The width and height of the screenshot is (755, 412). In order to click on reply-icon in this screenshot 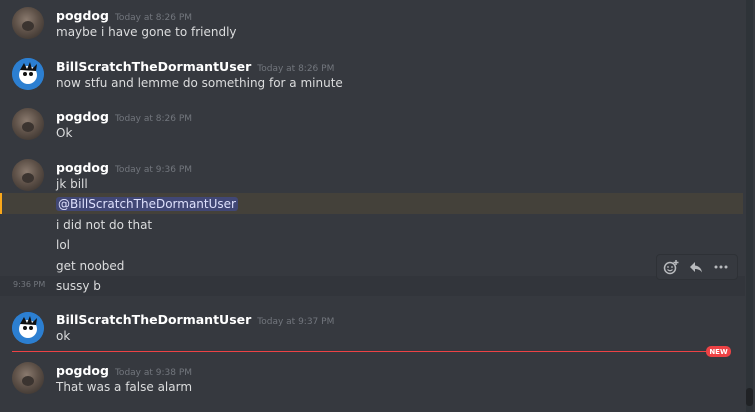, I will do `click(696, 267)`.